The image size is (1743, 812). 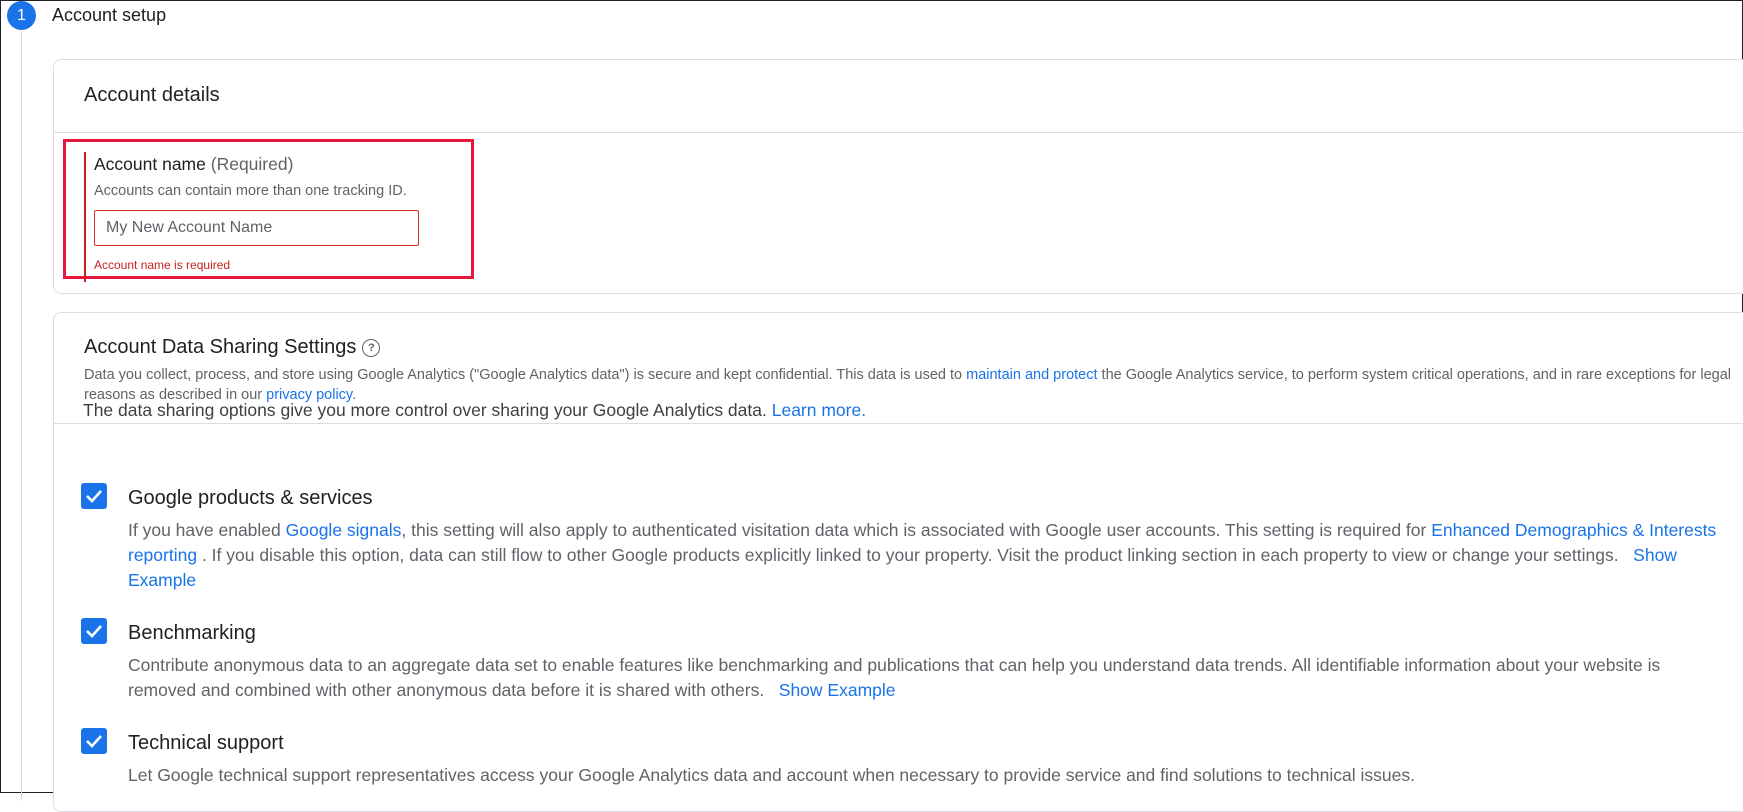 I want to click on data-sharing-title-text: Account Data Sharing Settings, so click(x=220, y=347).